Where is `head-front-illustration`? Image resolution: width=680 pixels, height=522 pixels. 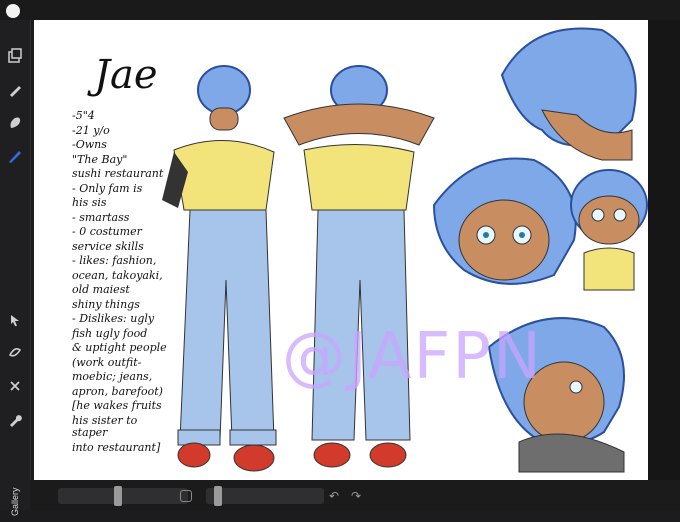
head-front-illustration is located at coordinates (504, 221).